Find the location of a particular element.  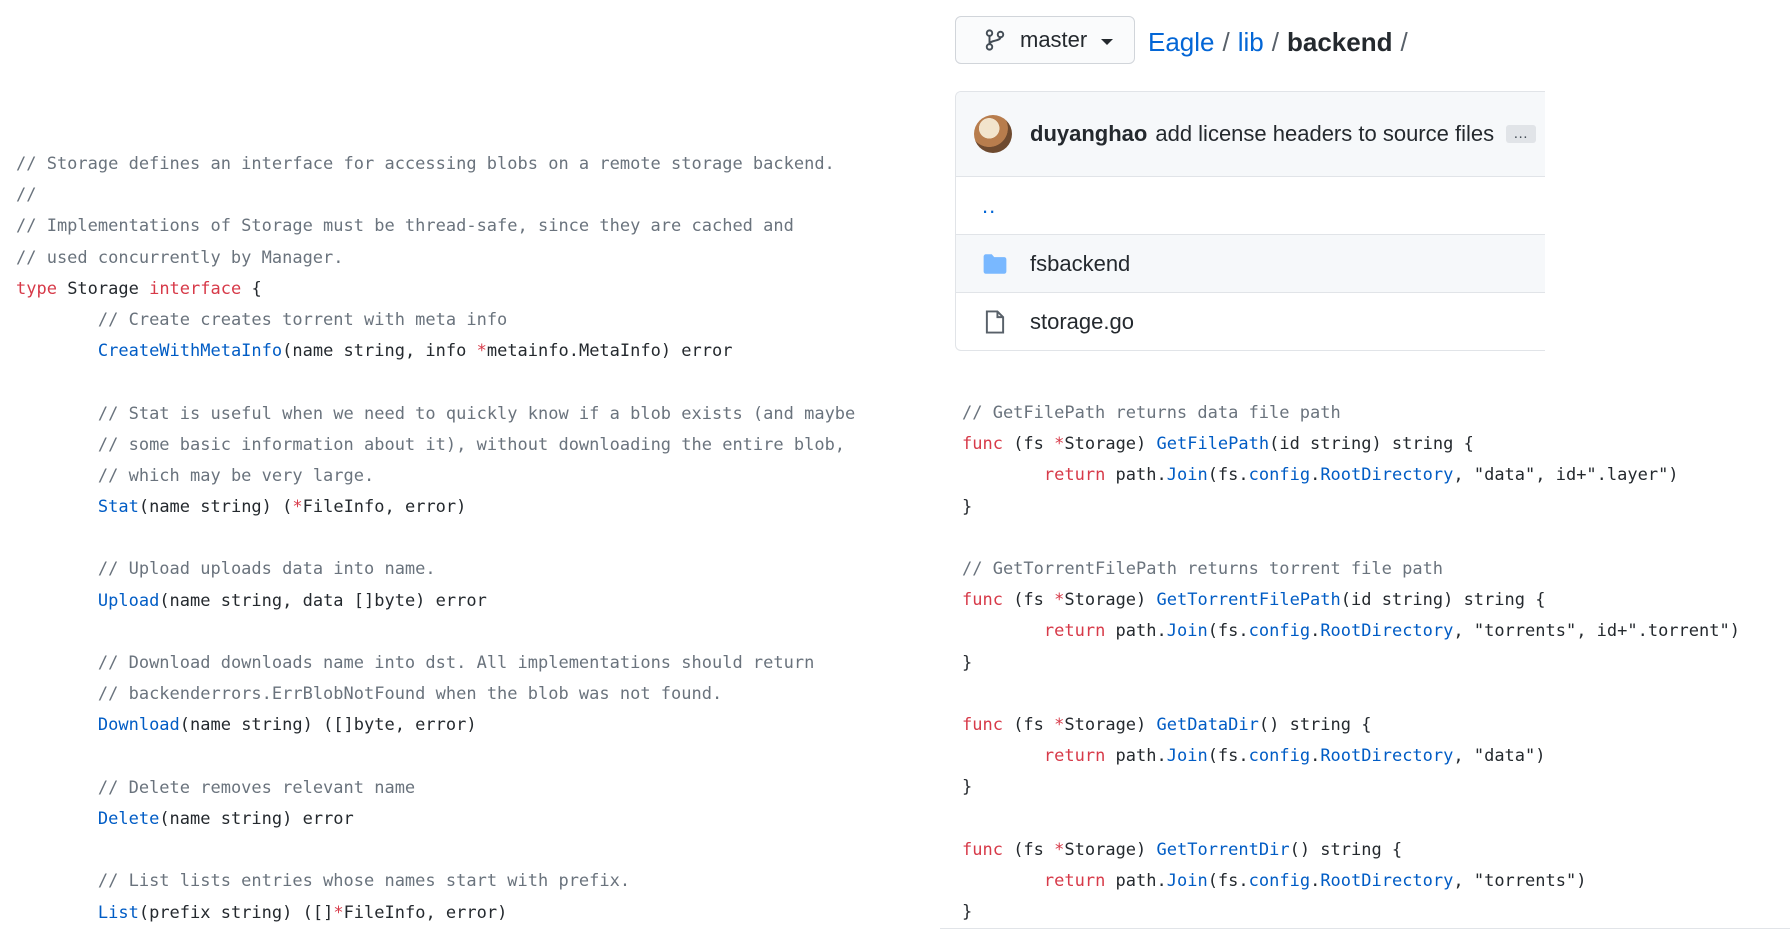

code-line: List(prefix string) ([]*FileInfo, error) is located at coordinates (435, 913).